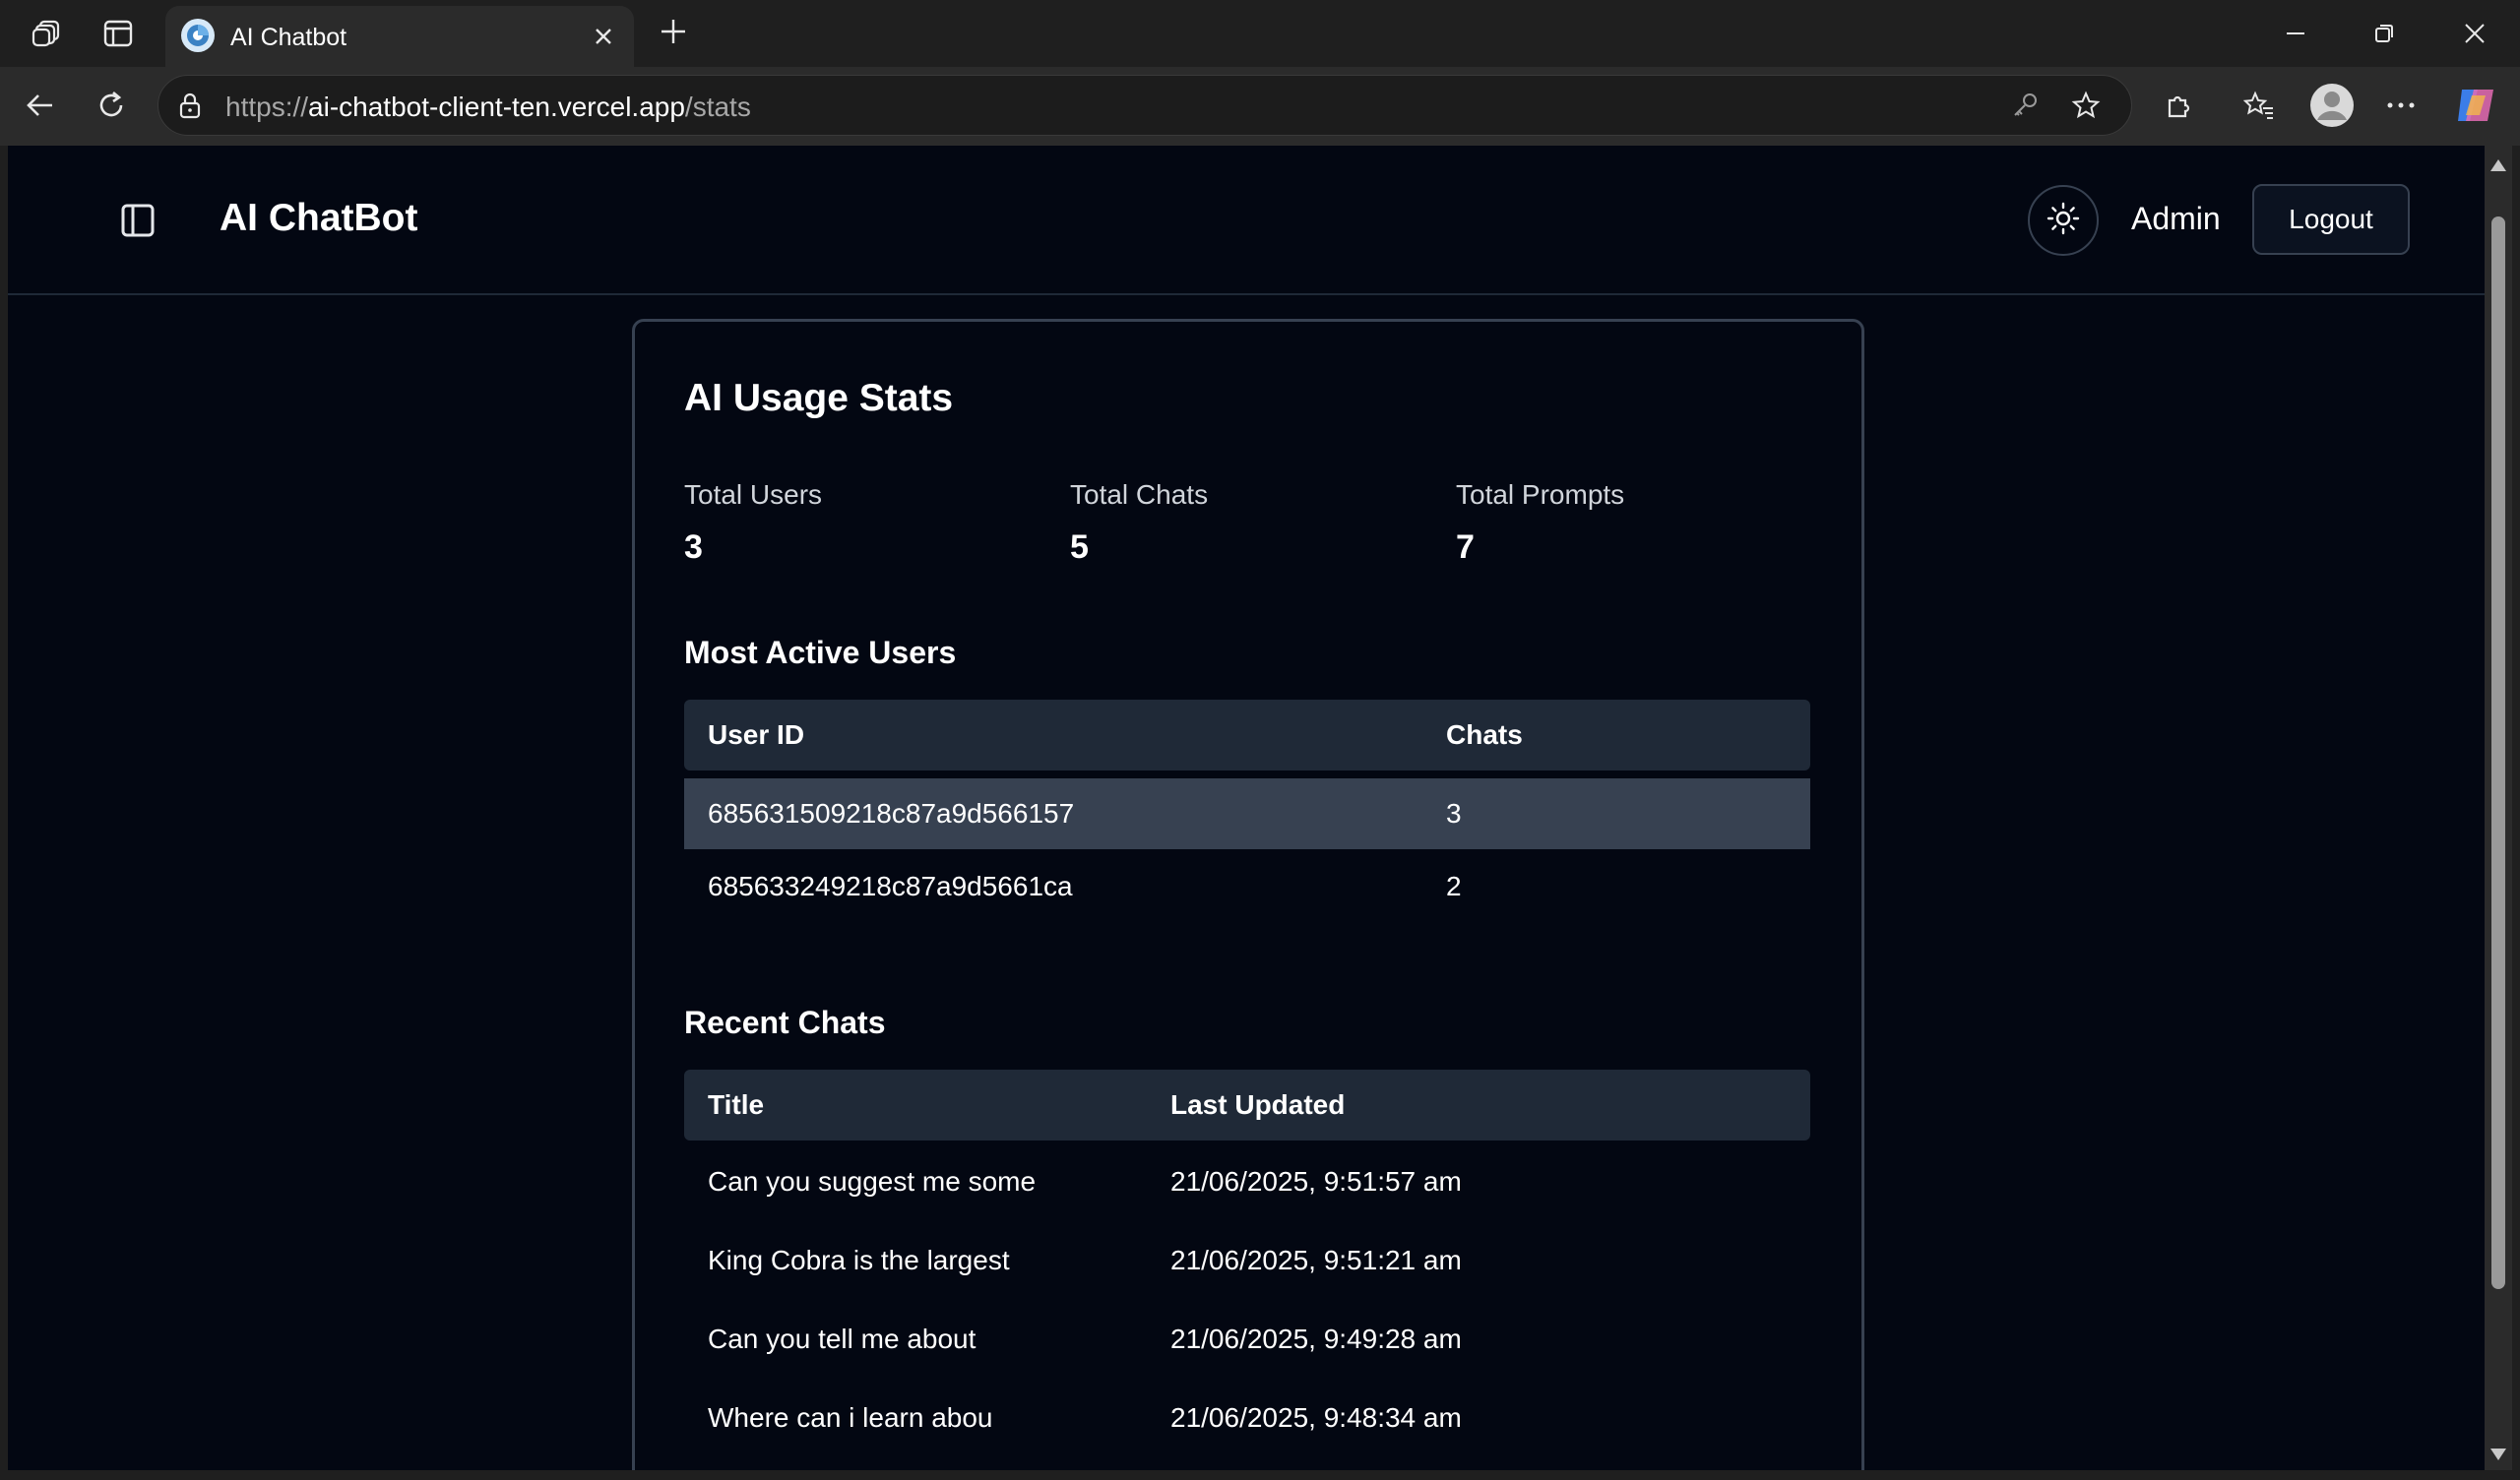  I want to click on page-title: AI Usage Stats, so click(819, 398).